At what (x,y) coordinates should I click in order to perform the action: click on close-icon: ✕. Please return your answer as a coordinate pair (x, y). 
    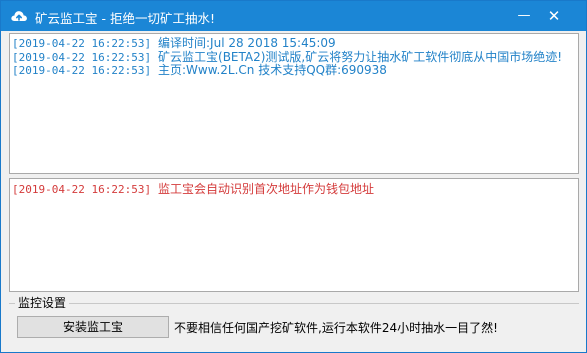
    Looking at the image, I should click on (554, 16).